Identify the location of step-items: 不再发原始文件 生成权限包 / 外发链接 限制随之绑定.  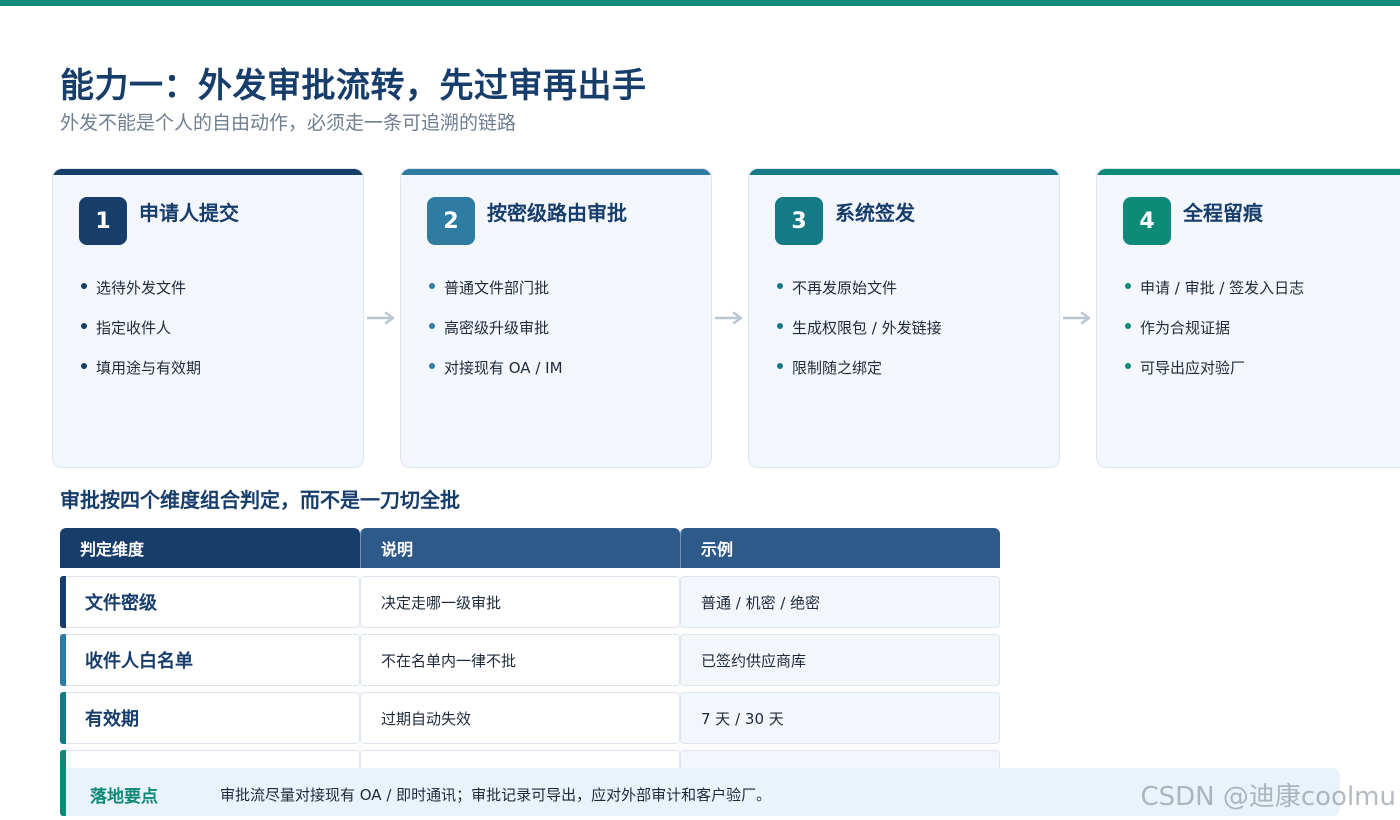
(859, 337).